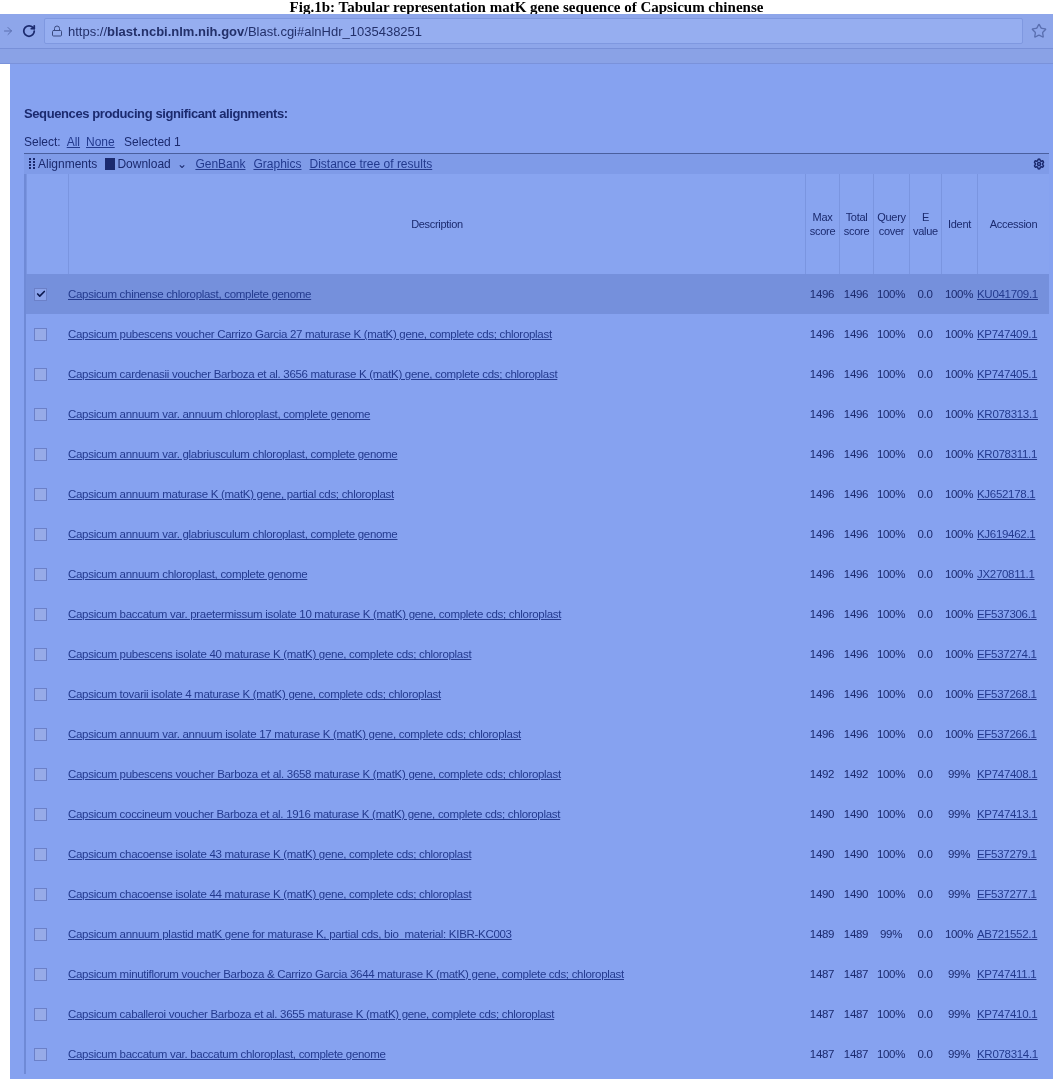 Image resolution: width=1053 pixels, height=1079 pixels. What do you see at coordinates (856, 894) in the screenshot?
I see `table-cell: 1490` at bounding box center [856, 894].